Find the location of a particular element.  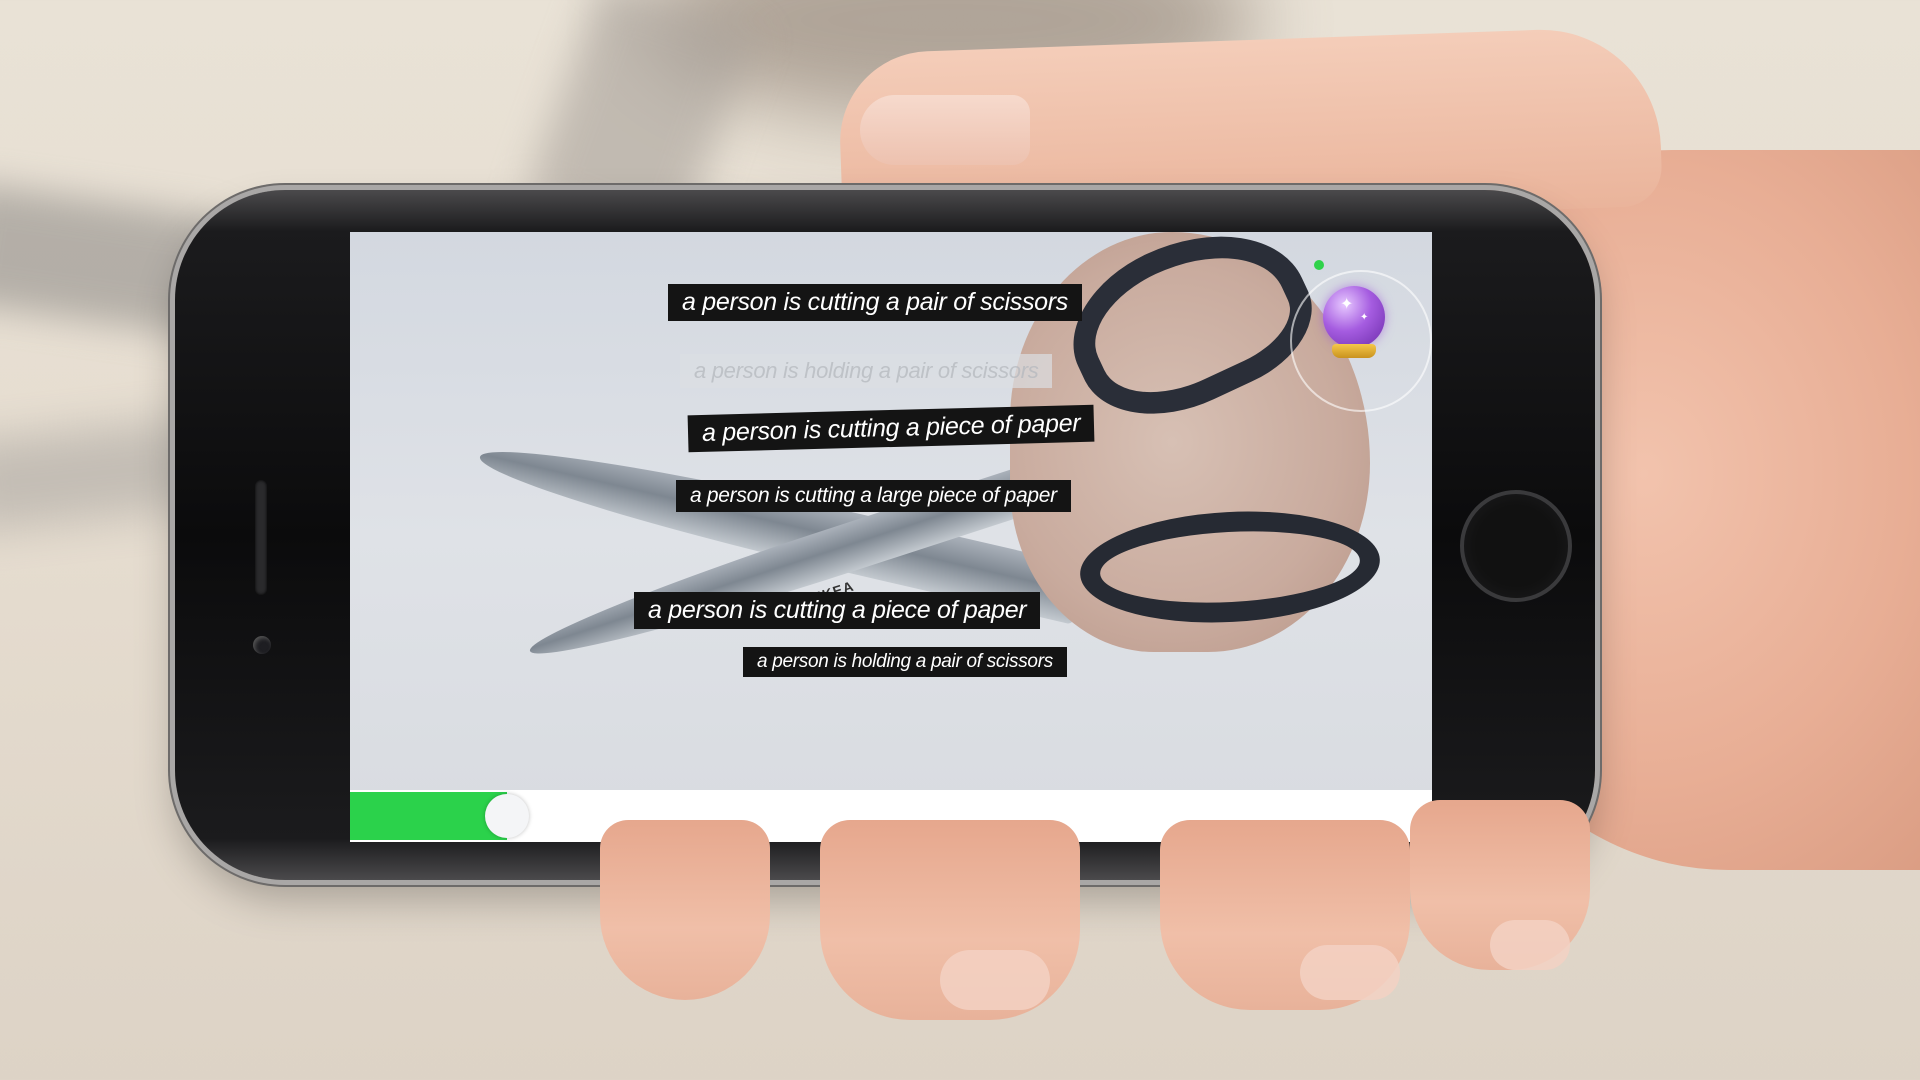

progress-knob is located at coordinates (506, 816).